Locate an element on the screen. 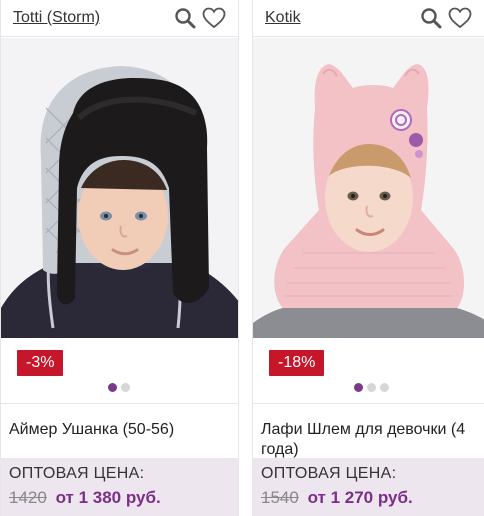 The height and width of the screenshot is (516, 484). price-box: ОПТОВАЯ ЦЕНА: 1420 от 1 380 руб. is located at coordinates (119, 487).